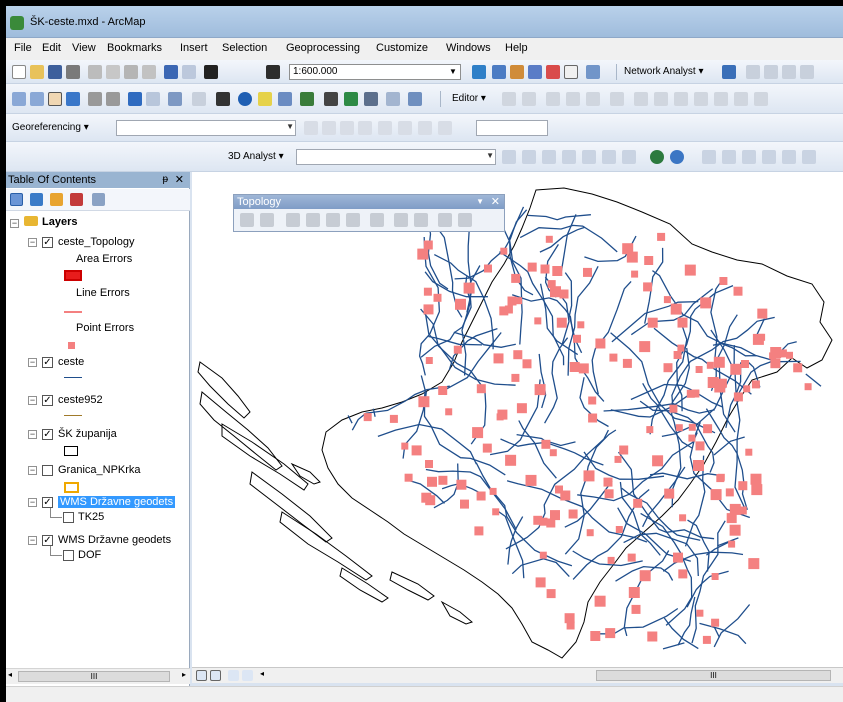 The width and height of the screenshot is (843, 702). I want to click on area-errors-swatch, so click(73, 275).